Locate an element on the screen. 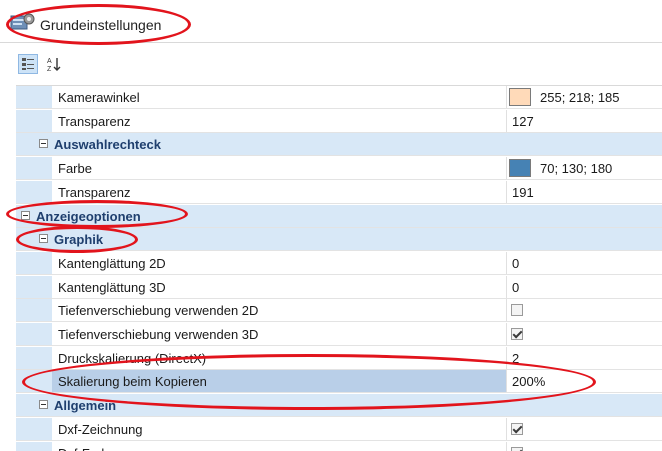 This screenshot has height=451, width=662. category-row: Graphik is located at coordinates (339, 239).